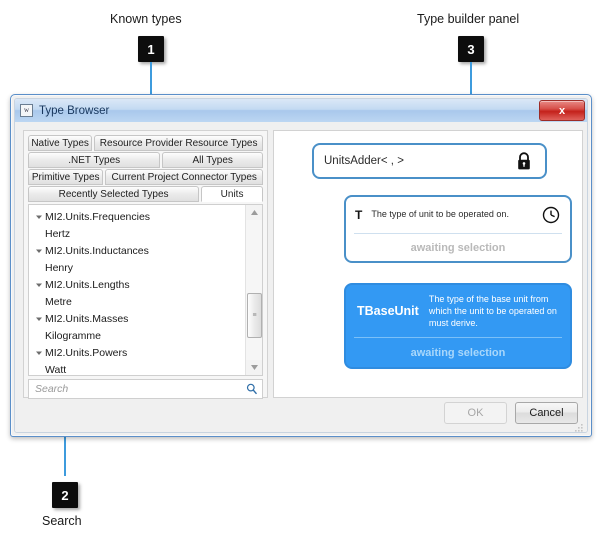 This screenshot has width=602, height=545. Describe the element at coordinates (94, 160) in the screenshot. I see `tab-net-types: .NET Types` at that location.